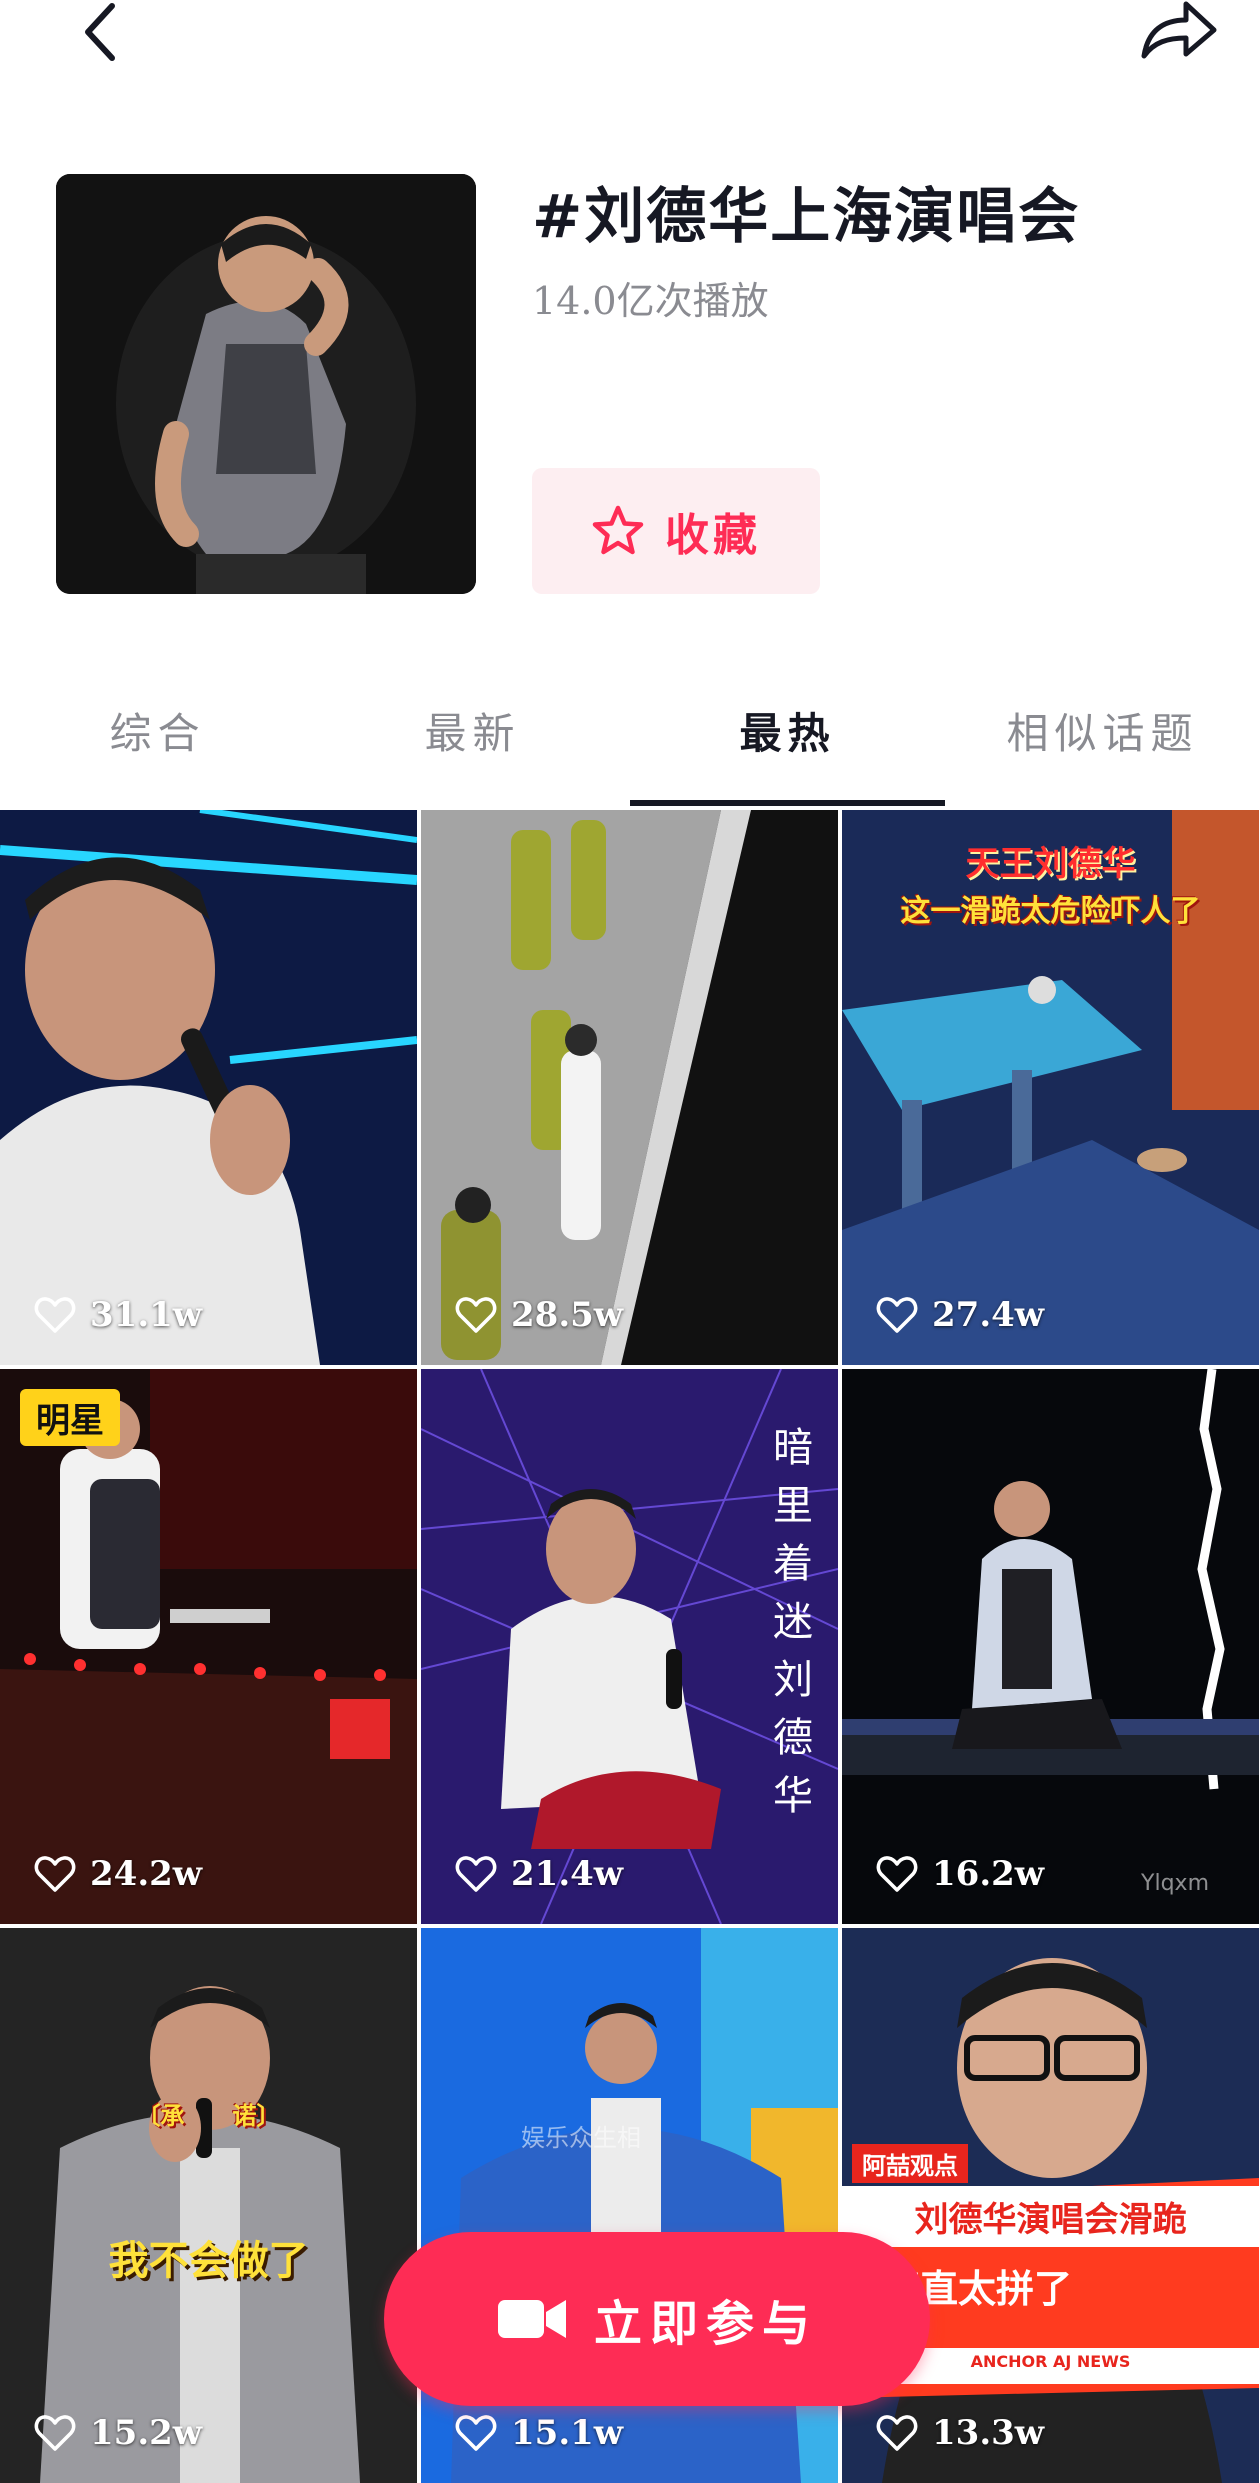  What do you see at coordinates (118, 1315) in the screenshot?
I see `like-count: 31.1w` at bounding box center [118, 1315].